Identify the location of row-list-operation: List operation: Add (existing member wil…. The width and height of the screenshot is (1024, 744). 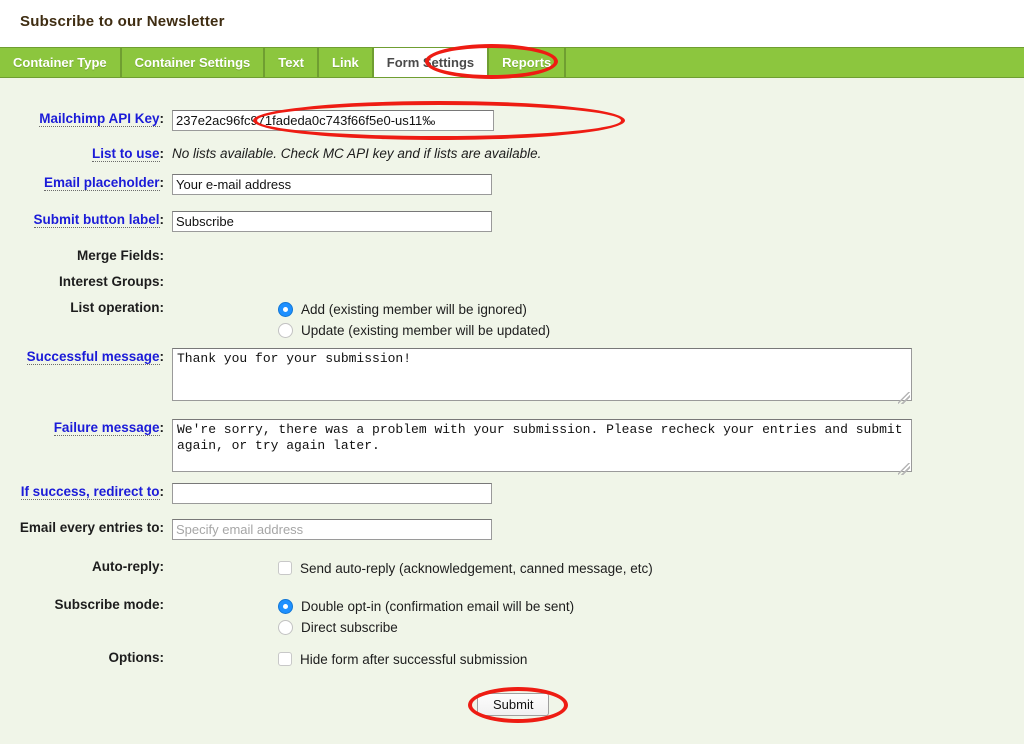
(275, 320).